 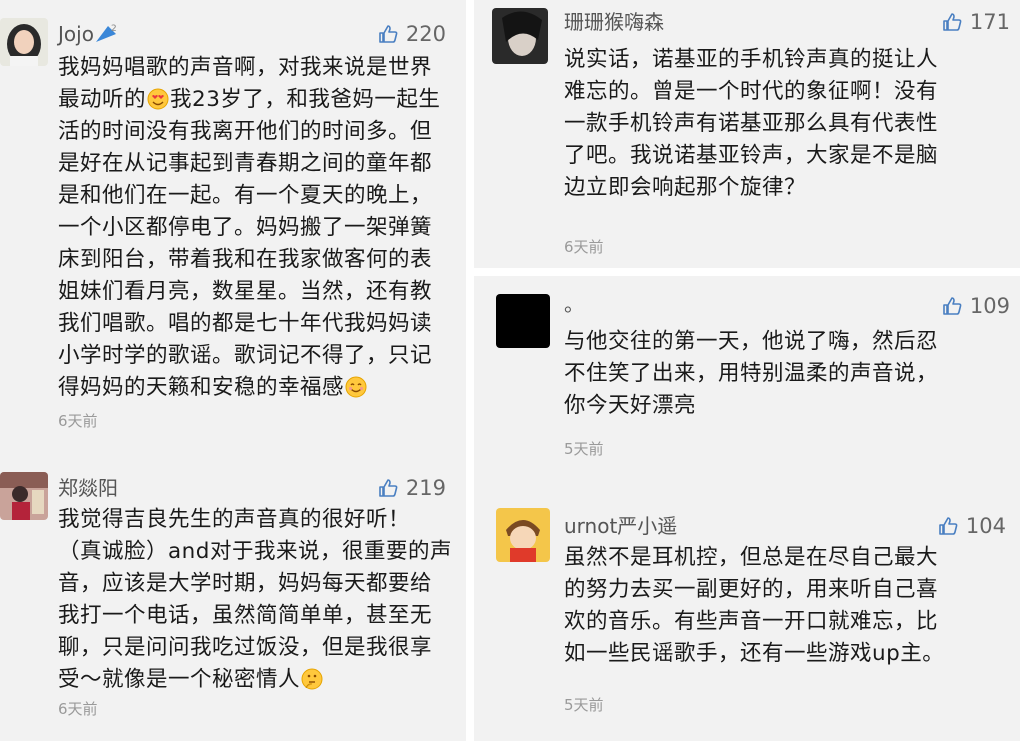 What do you see at coordinates (574, 304) in the screenshot?
I see `comment-username: 。` at bounding box center [574, 304].